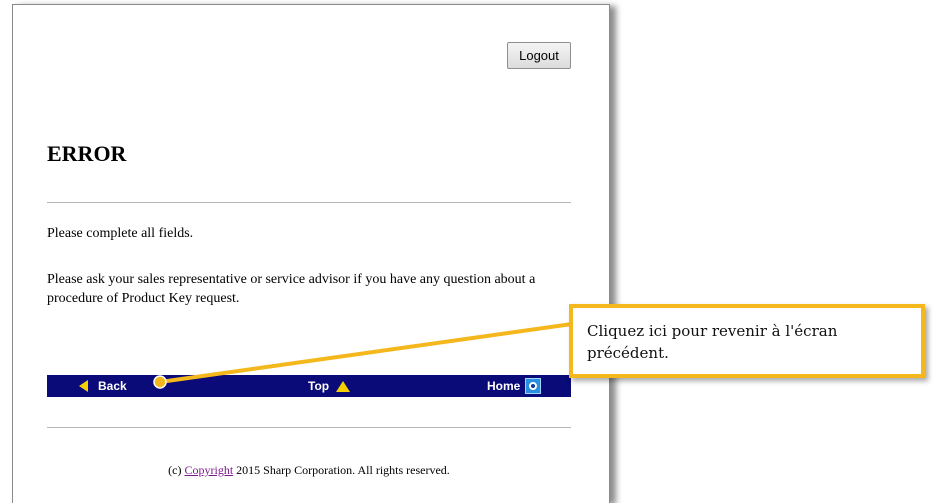  I want to click on callout-dot-icon, so click(160, 382).